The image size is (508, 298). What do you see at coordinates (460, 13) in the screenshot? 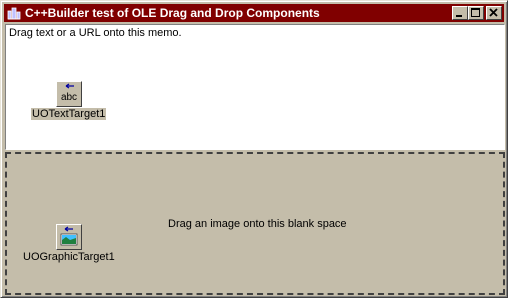
I see `minimize-button` at bounding box center [460, 13].